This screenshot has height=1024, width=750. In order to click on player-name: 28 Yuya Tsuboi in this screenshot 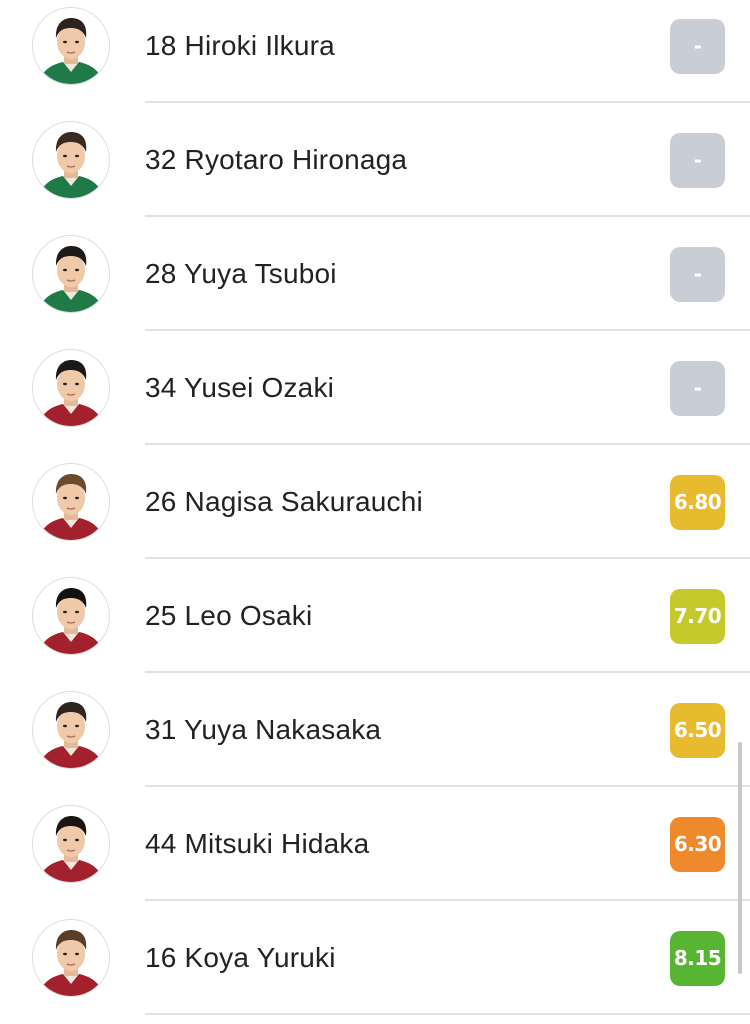, I will do `click(241, 274)`.